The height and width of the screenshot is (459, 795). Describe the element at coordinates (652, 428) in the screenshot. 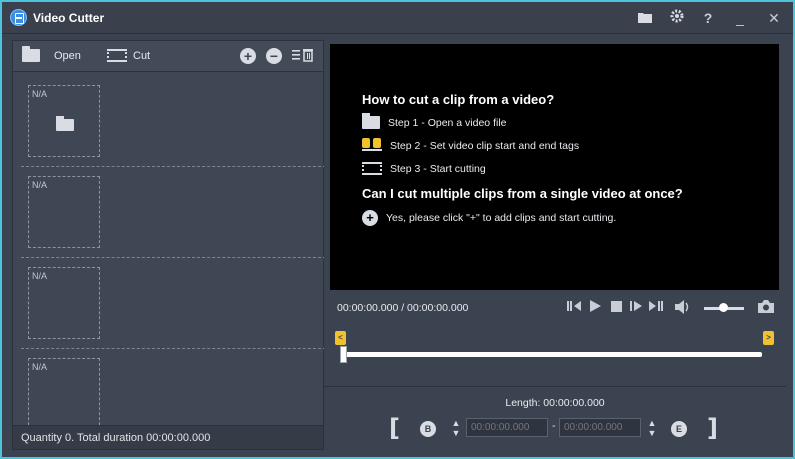

I see `end-time-spinner: ▲ ▼` at that location.